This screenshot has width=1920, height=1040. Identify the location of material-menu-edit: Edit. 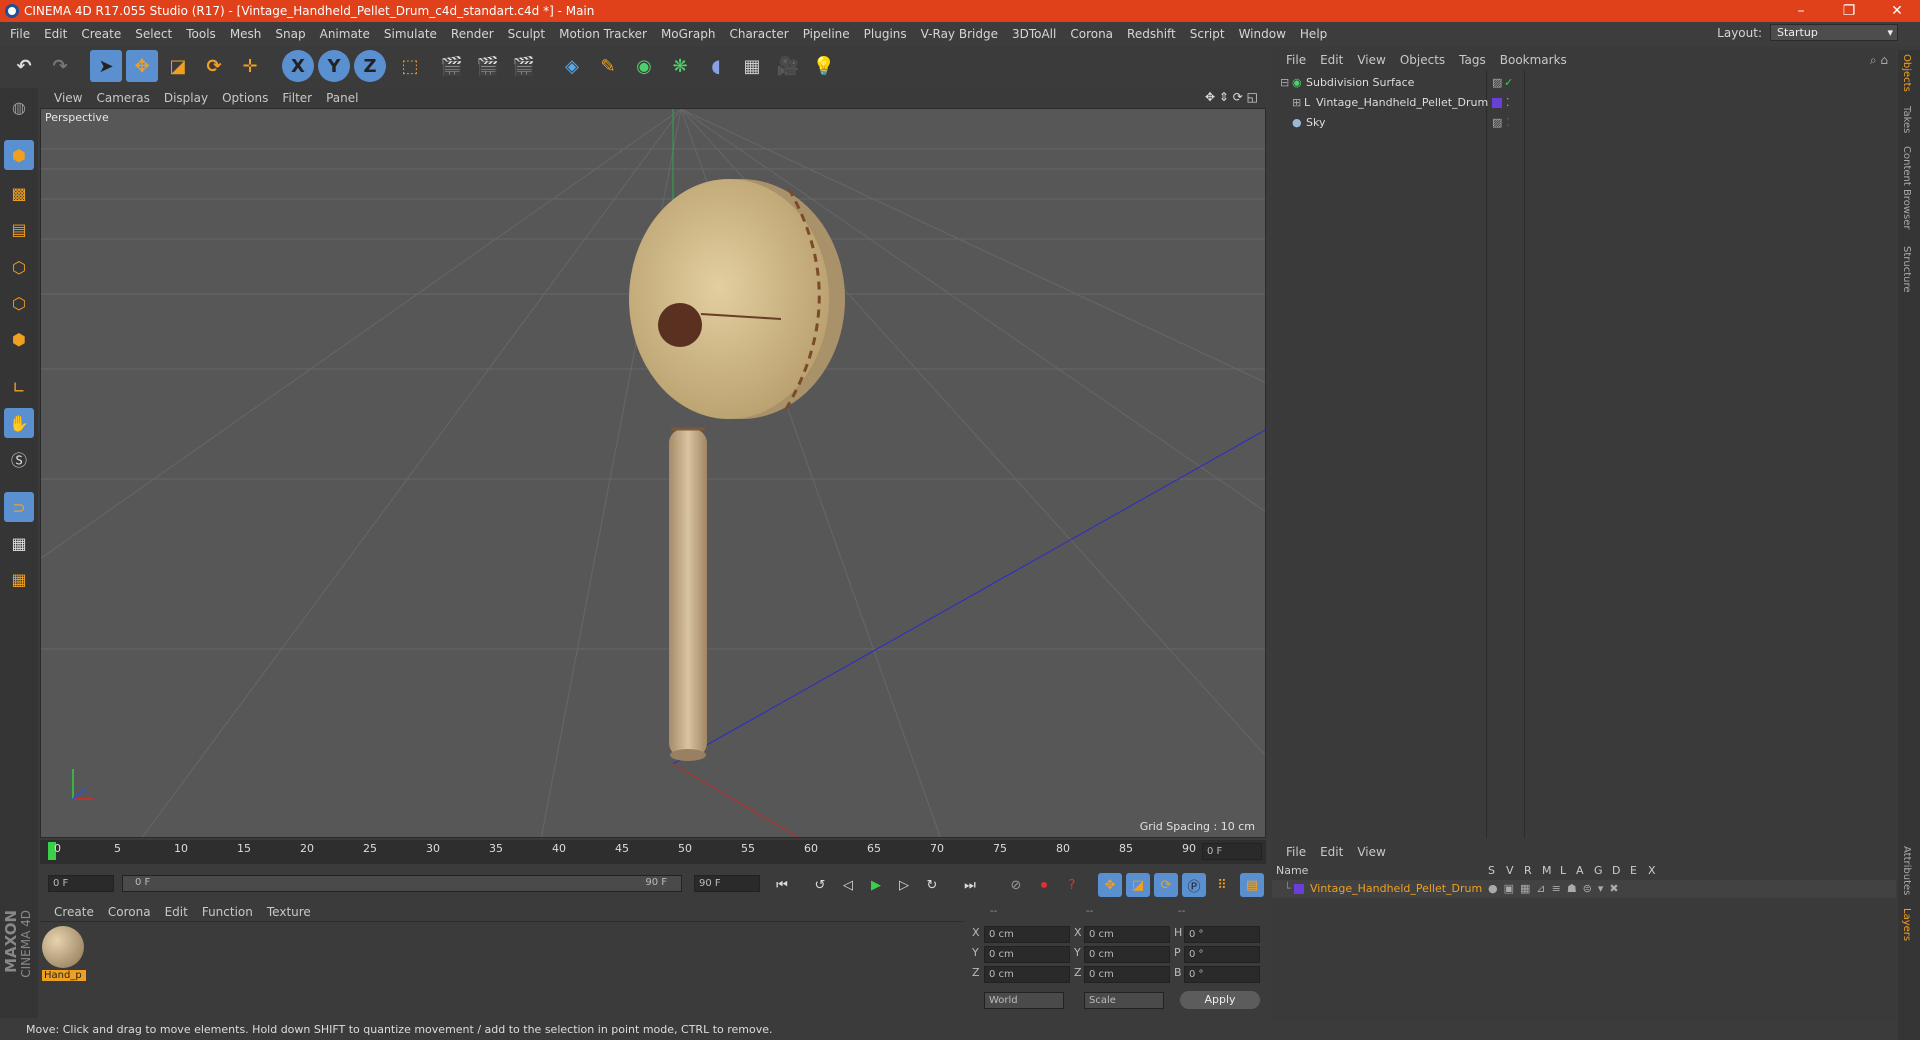
(176, 912).